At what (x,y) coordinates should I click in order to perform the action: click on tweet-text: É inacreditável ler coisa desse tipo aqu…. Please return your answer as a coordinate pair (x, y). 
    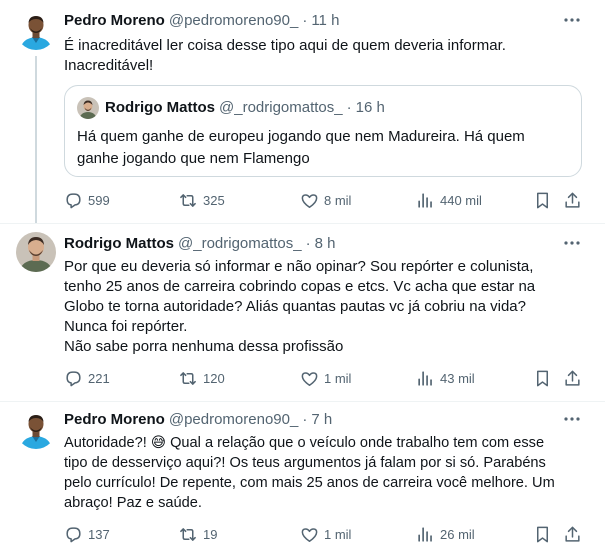
    Looking at the image, I should click on (285, 56).